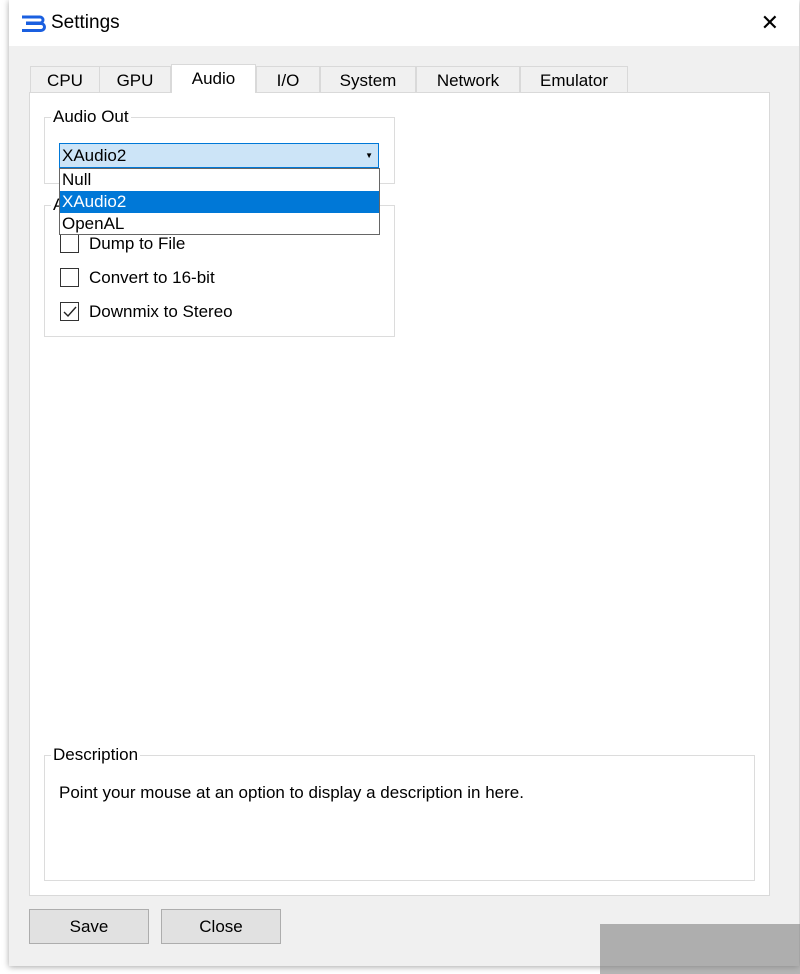  I want to click on tab-audio: Audio, so click(213, 78).